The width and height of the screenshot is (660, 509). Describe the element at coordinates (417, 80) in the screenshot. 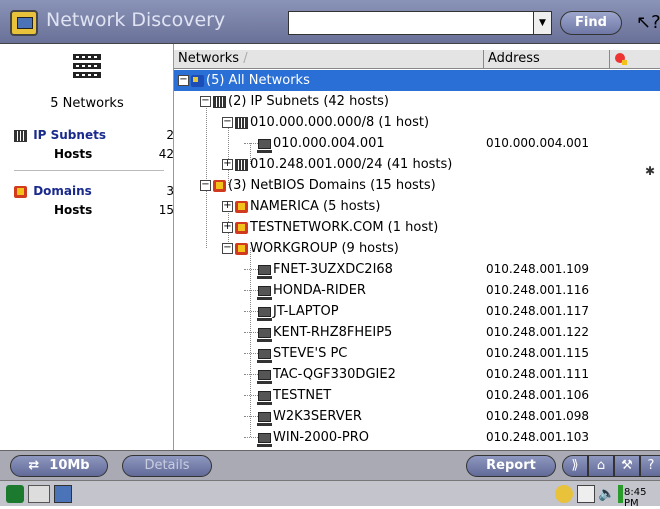

I see `group-row: − (5) All Networks` at that location.